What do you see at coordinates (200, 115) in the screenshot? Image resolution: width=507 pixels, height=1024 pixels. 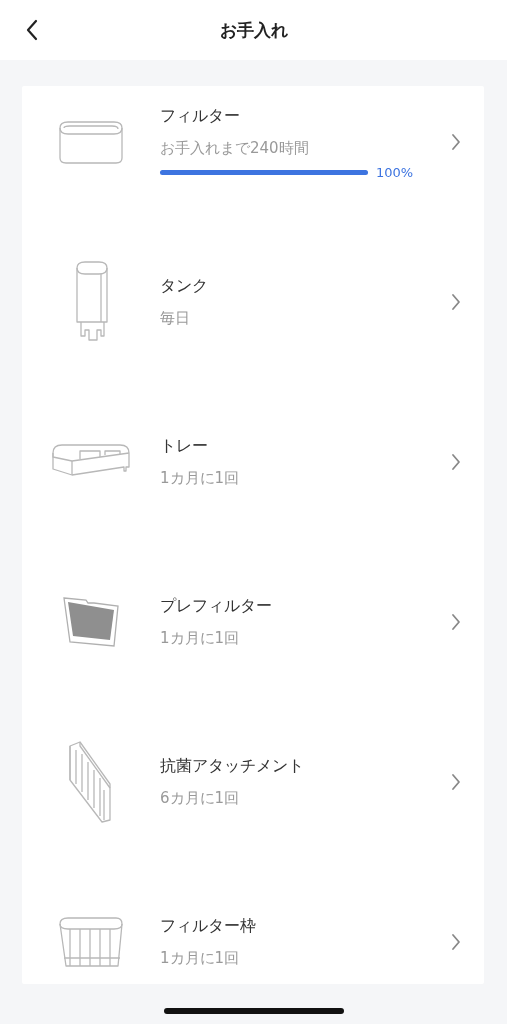 I see `item-title: フィルター` at bounding box center [200, 115].